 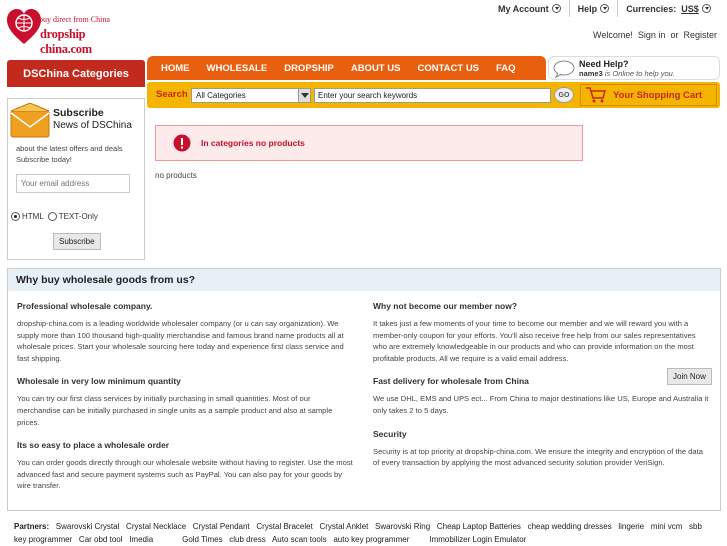 I want to click on error-icon, so click(x=182, y=143).